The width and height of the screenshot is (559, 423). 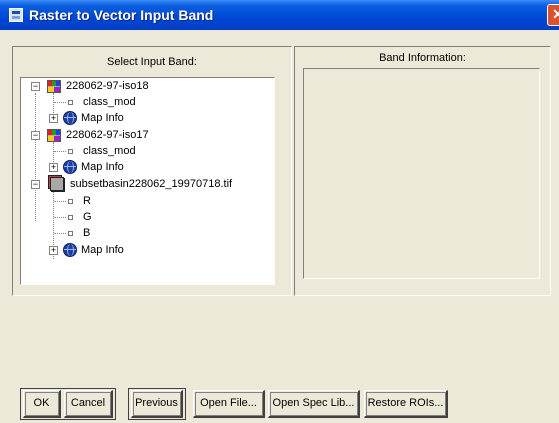 I want to click on select-input-band-label: Select Input Band:, so click(x=152, y=62).